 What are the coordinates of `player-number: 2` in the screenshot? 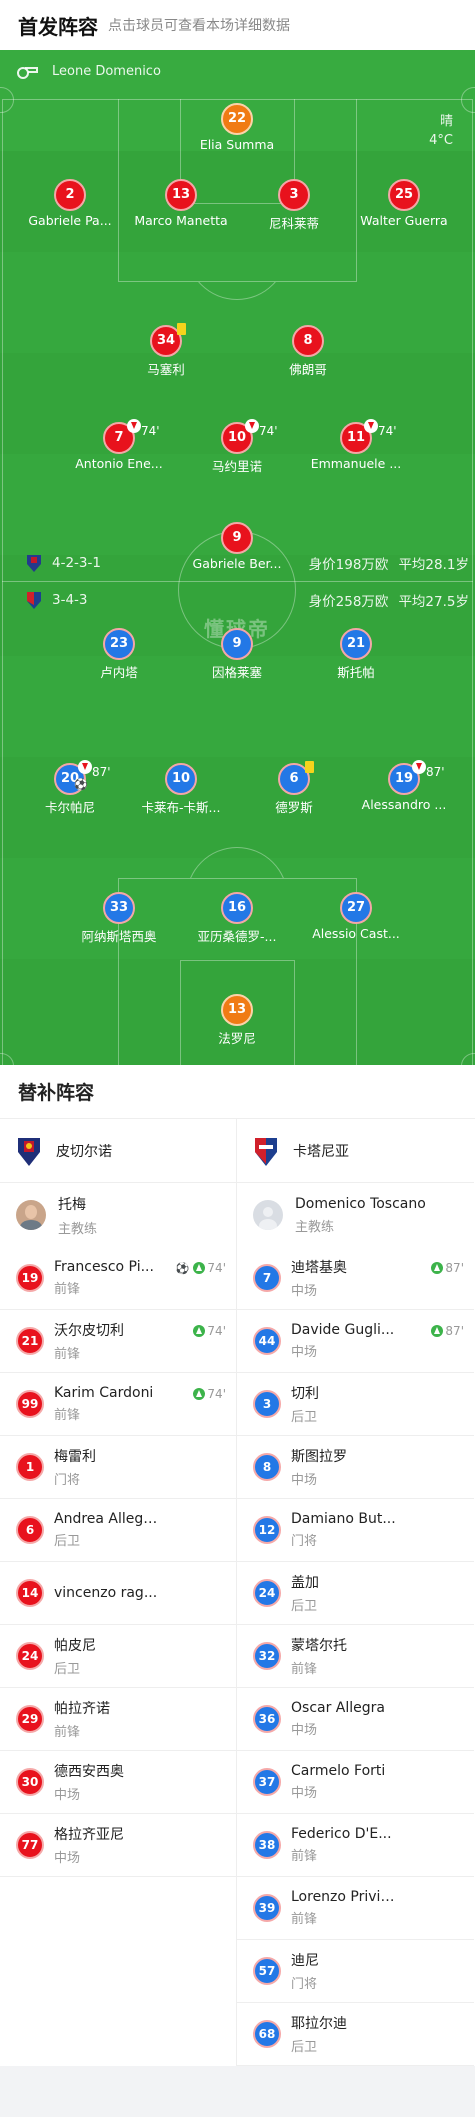 It's located at (70, 195).